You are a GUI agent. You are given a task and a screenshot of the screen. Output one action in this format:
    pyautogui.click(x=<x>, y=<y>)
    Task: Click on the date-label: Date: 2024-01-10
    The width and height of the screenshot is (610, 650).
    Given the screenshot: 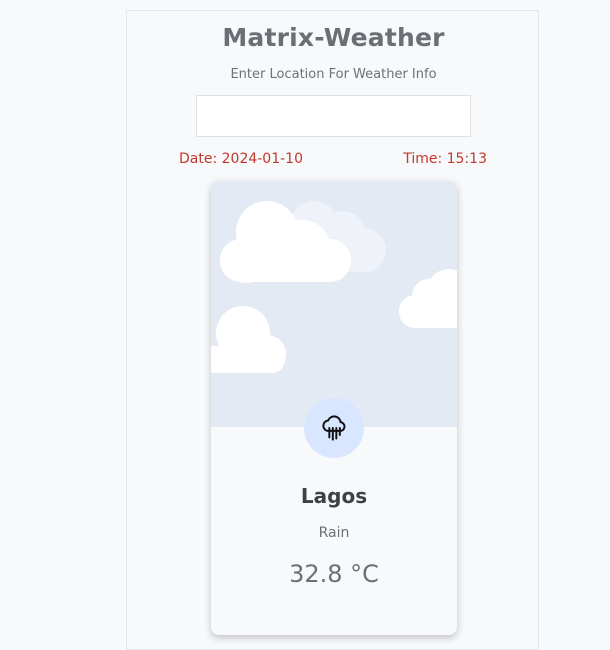 What is the action you would take?
    pyautogui.click(x=241, y=159)
    